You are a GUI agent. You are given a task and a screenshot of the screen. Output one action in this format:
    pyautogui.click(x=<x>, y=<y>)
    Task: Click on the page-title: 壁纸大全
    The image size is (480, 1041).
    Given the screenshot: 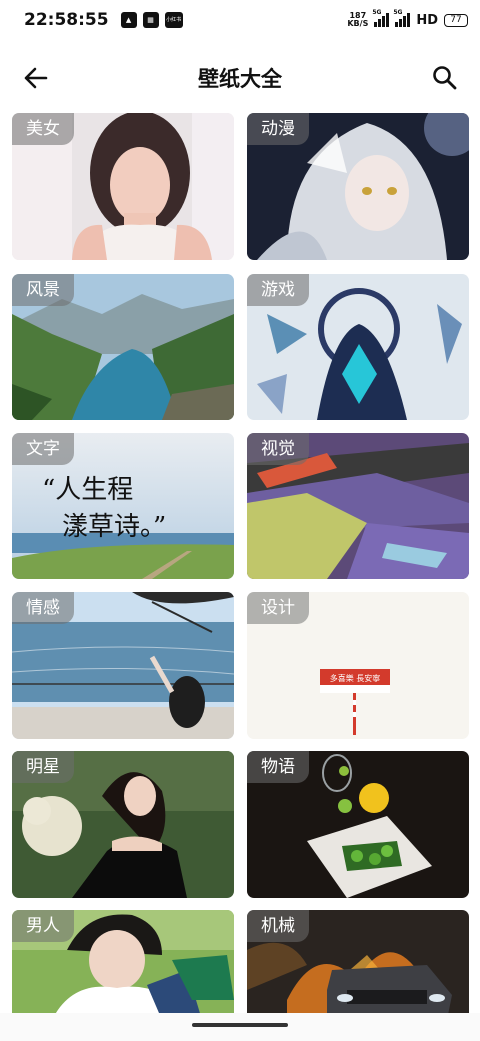 What is the action you would take?
    pyautogui.click(x=240, y=79)
    